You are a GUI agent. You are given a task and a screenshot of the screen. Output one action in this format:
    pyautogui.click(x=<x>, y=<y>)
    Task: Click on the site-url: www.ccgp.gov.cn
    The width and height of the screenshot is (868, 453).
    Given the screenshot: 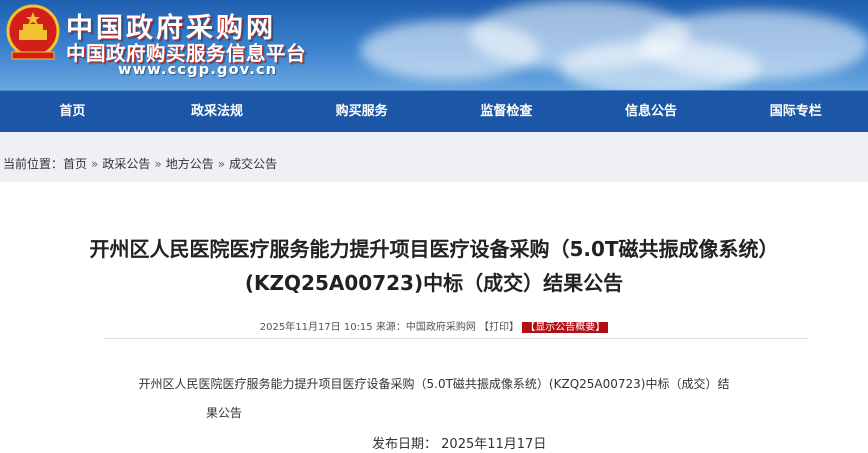 What is the action you would take?
    pyautogui.click(x=198, y=70)
    